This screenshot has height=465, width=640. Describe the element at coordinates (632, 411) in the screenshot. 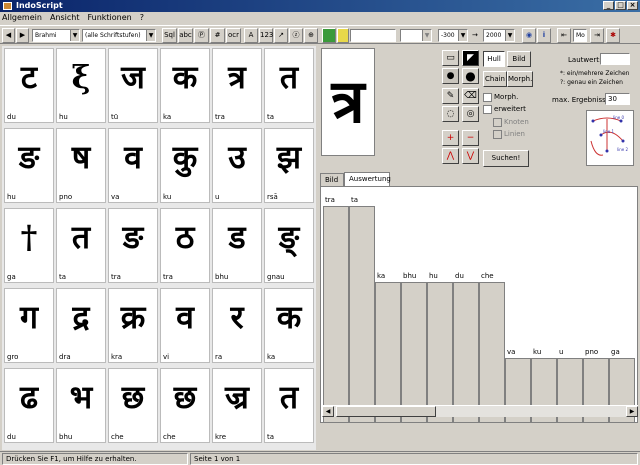

I see `scroll-right-icon: ▶` at that location.